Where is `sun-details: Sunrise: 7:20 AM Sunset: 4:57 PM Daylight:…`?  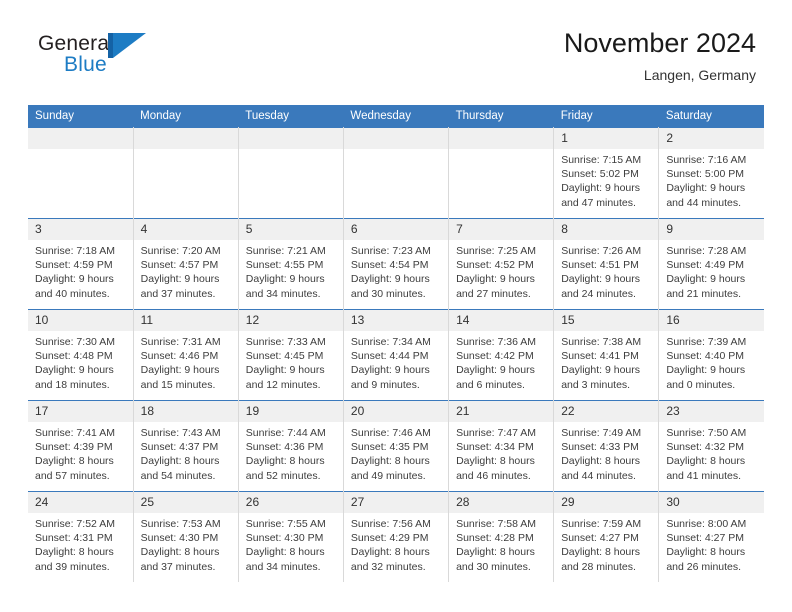
sun-details: Sunrise: 7:20 AM Sunset: 4:57 PM Daylight:… is located at coordinates (186, 270).